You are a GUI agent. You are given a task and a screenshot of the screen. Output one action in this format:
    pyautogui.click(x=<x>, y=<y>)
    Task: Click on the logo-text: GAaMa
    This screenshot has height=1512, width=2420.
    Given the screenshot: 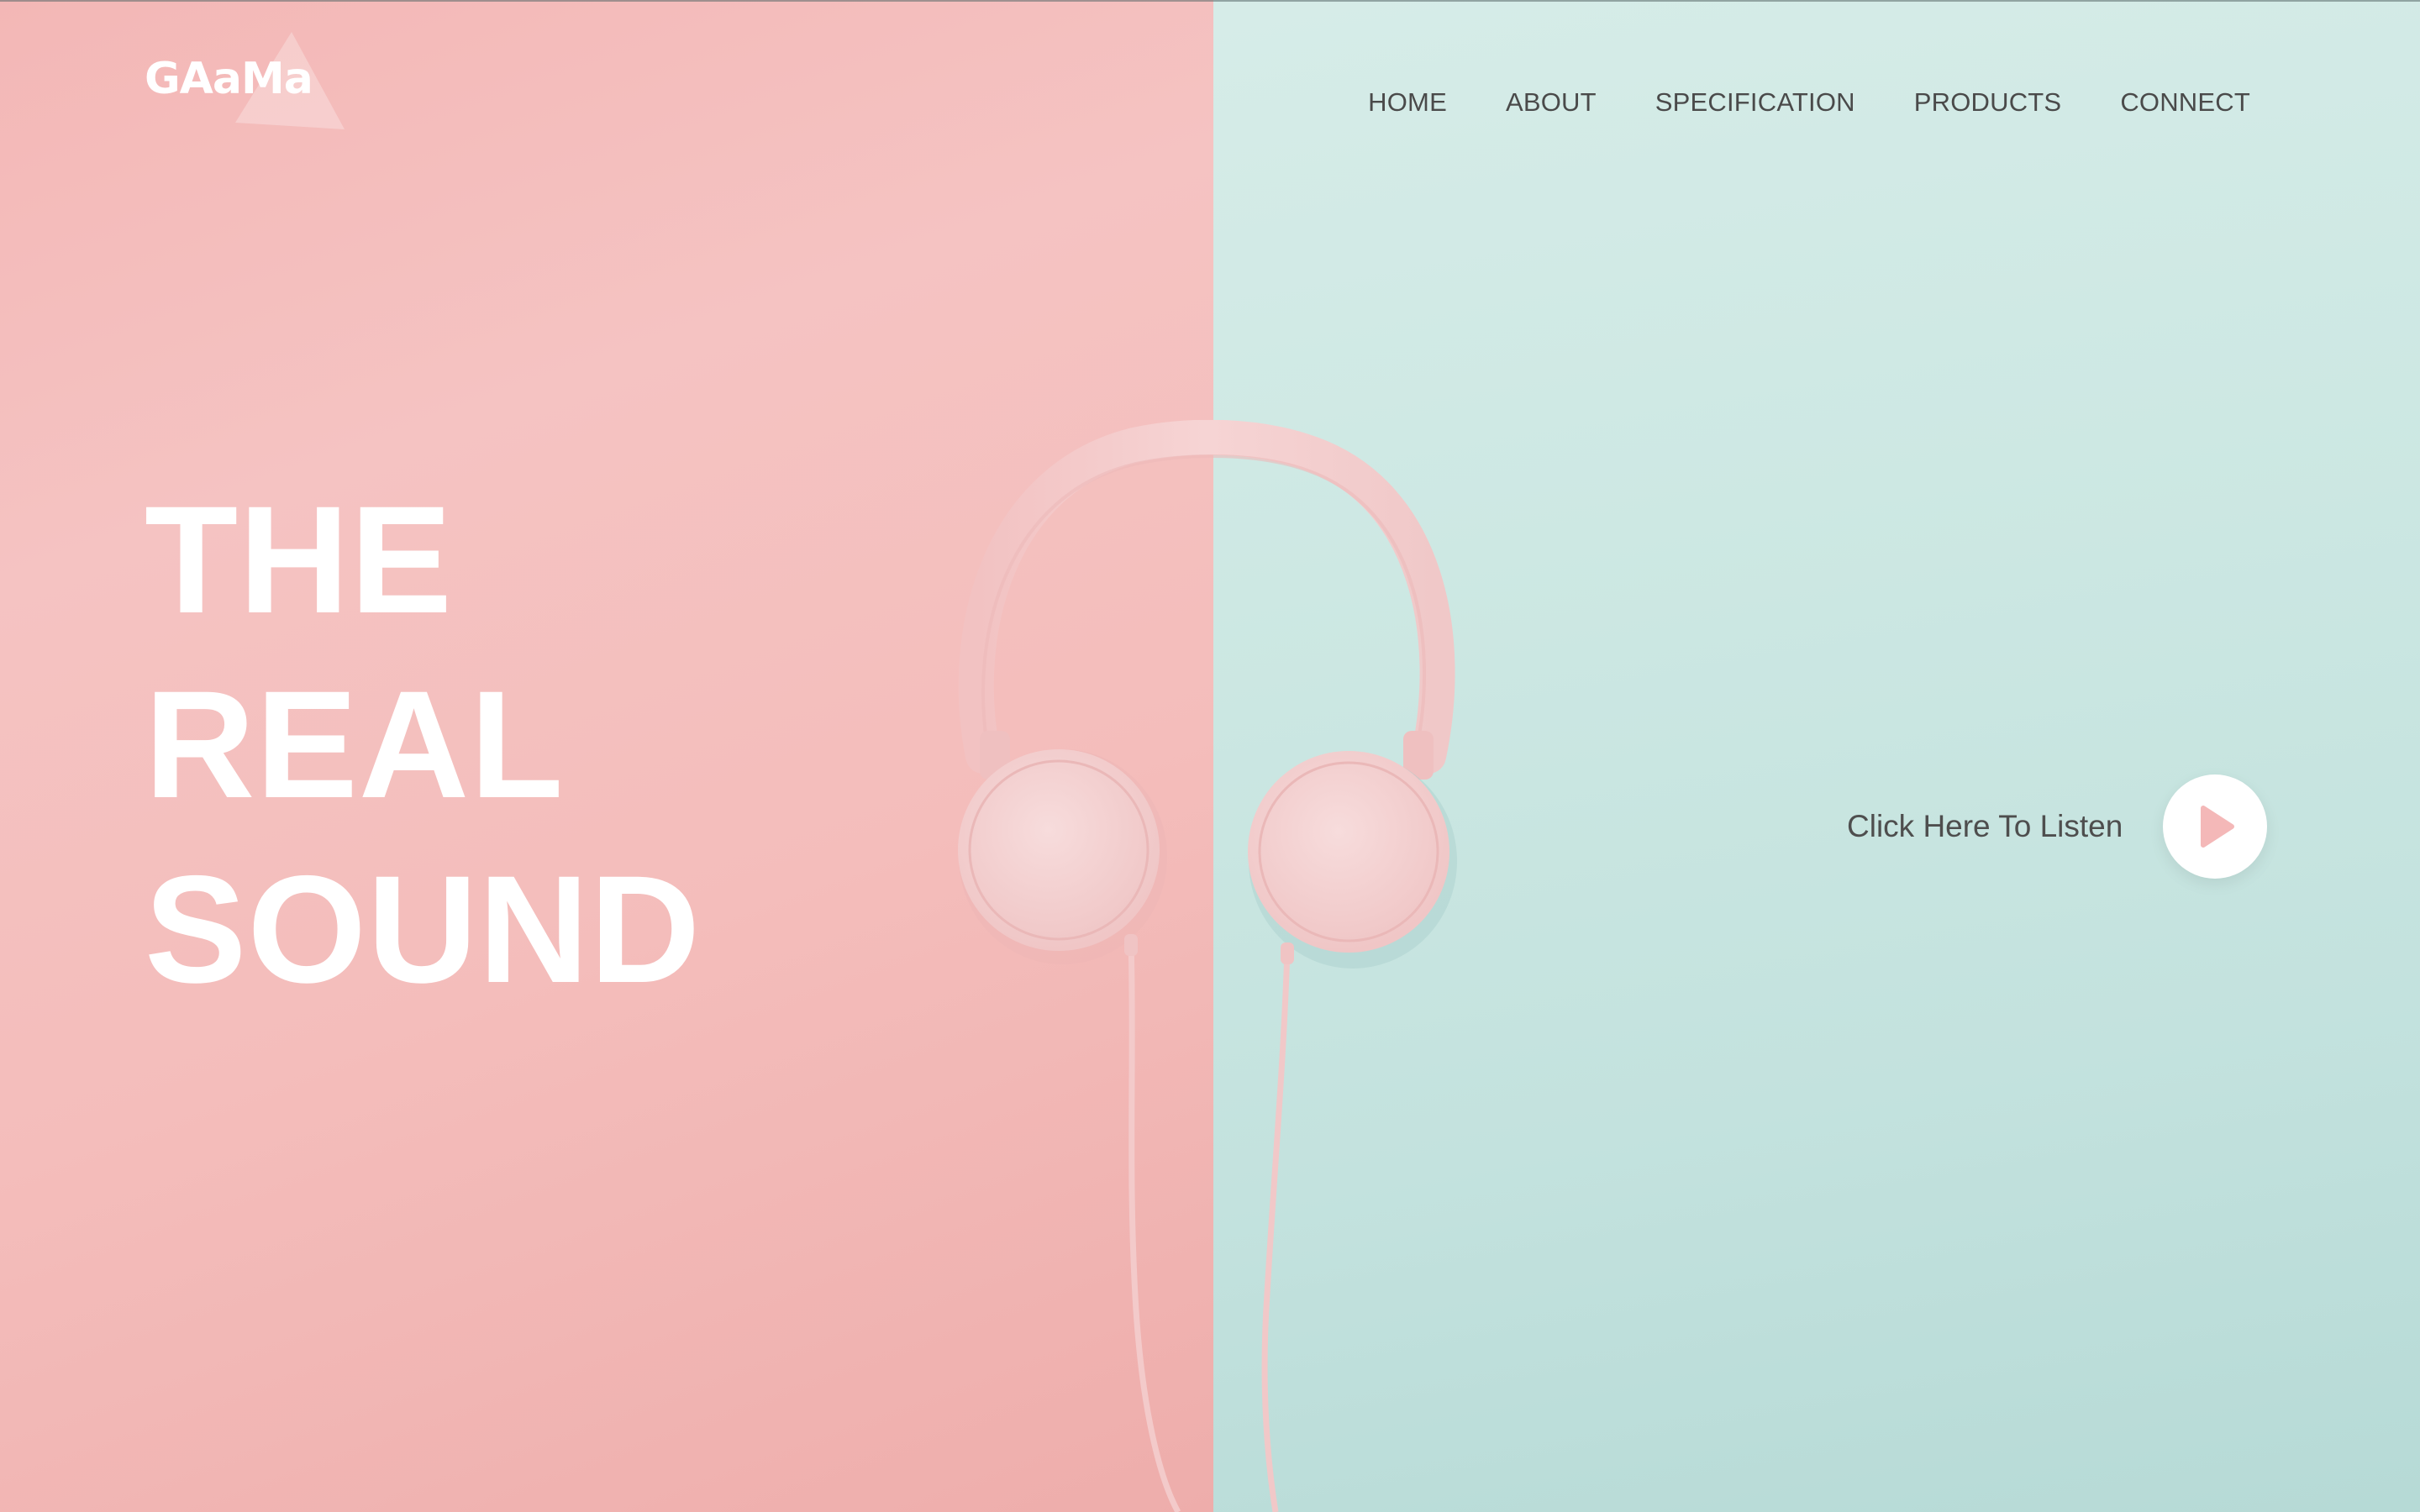 What is the action you would take?
    pyautogui.click(x=229, y=79)
    